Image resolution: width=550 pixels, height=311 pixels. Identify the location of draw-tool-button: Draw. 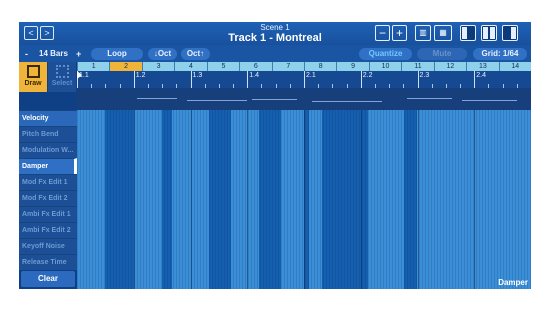
(33, 77).